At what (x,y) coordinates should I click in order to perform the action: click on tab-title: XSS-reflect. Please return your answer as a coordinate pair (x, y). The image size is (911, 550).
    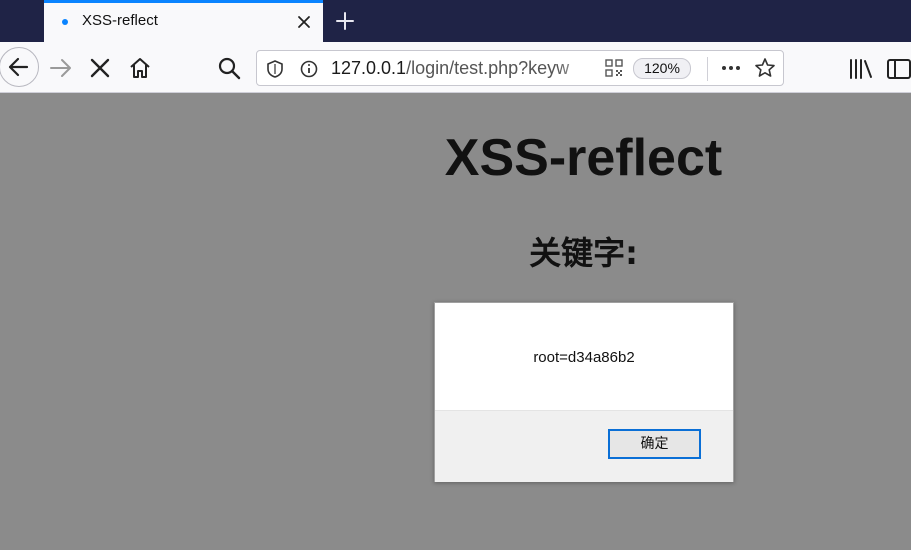
    Looking at the image, I should click on (120, 20).